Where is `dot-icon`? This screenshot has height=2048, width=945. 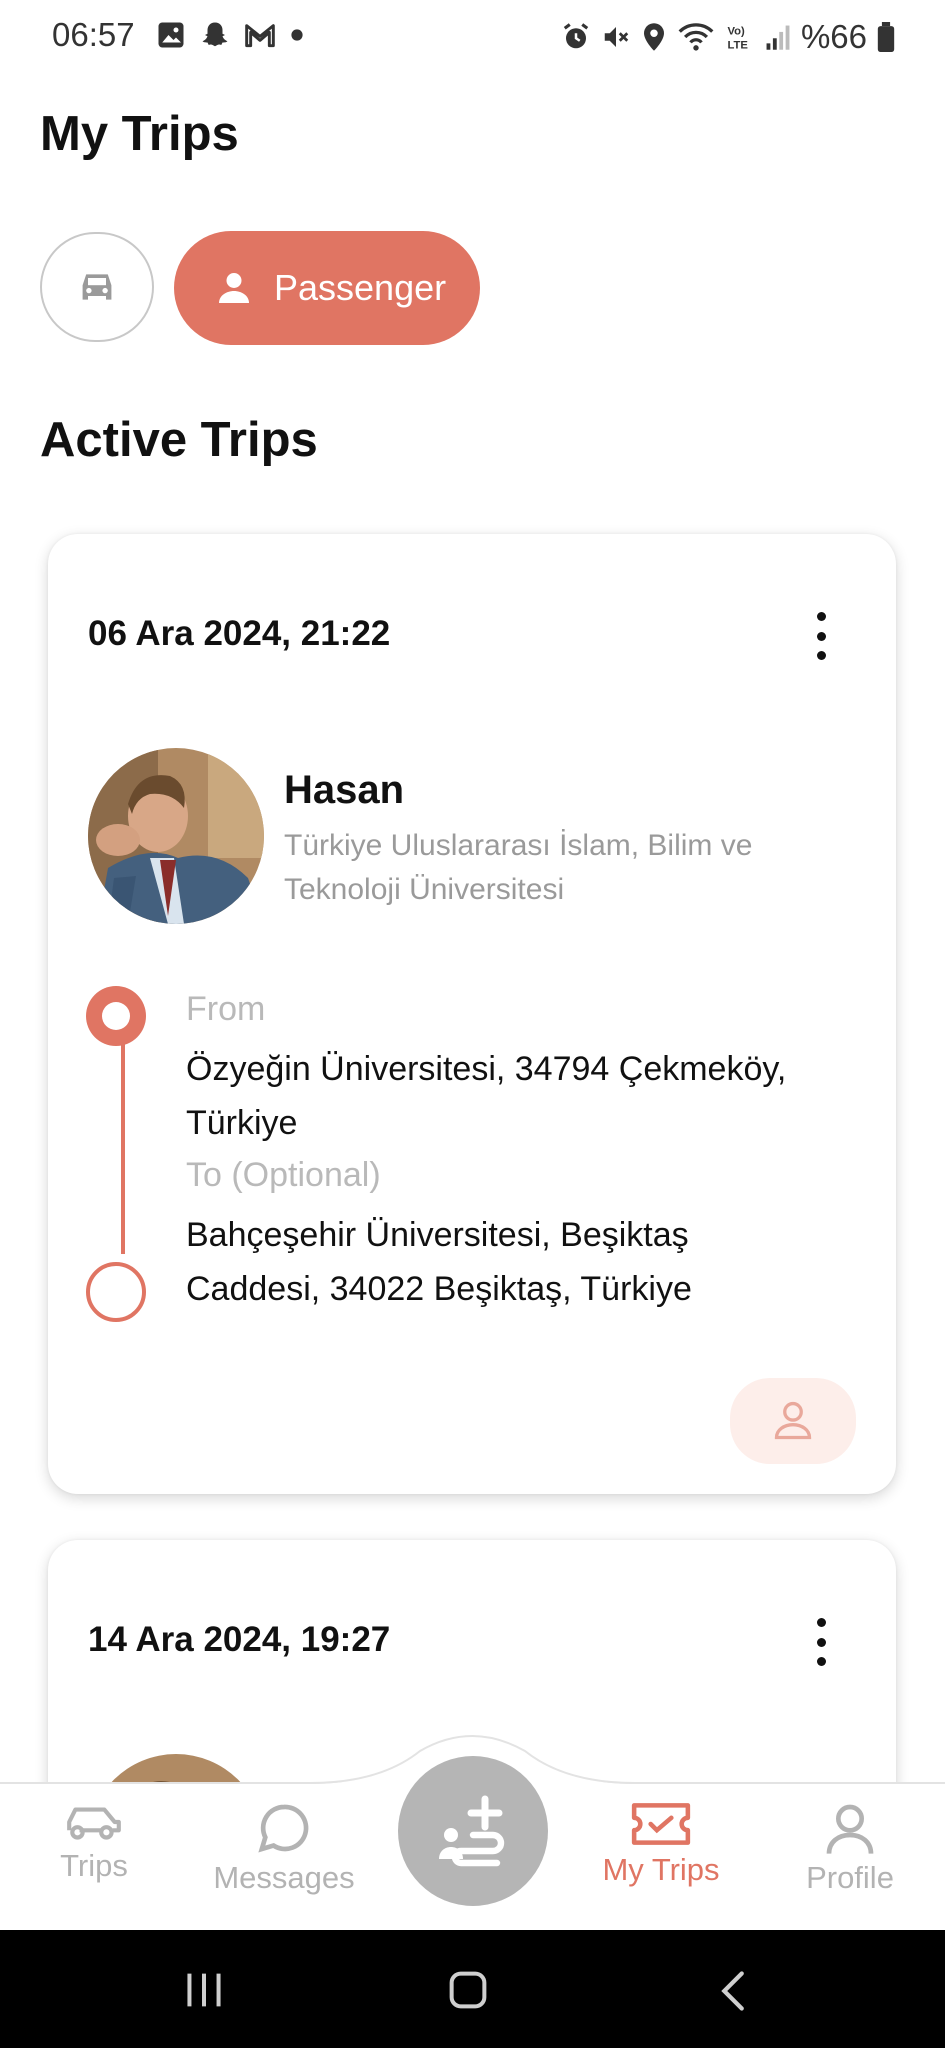 dot-icon is located at coordinates (297, 35).